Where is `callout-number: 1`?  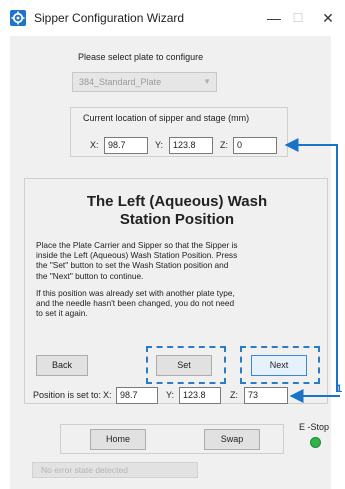 callout-number: 1 is located at coordinates (339, 389).